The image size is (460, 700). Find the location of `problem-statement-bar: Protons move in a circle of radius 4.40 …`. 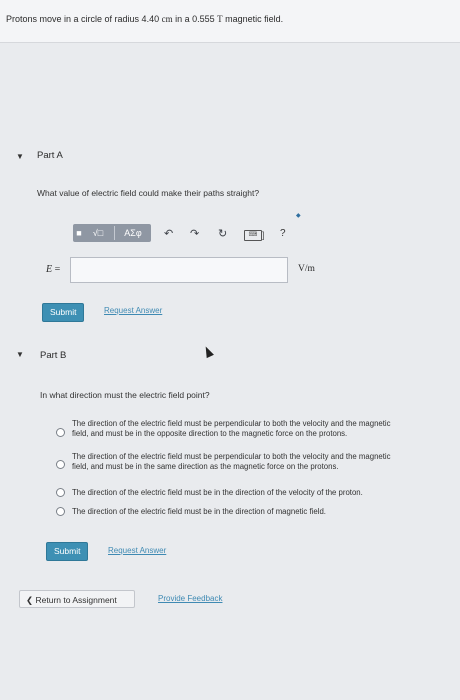

problem-statement-bar: Protons move in a circle of radius 4.40 … is located at coordinates (230, 21).